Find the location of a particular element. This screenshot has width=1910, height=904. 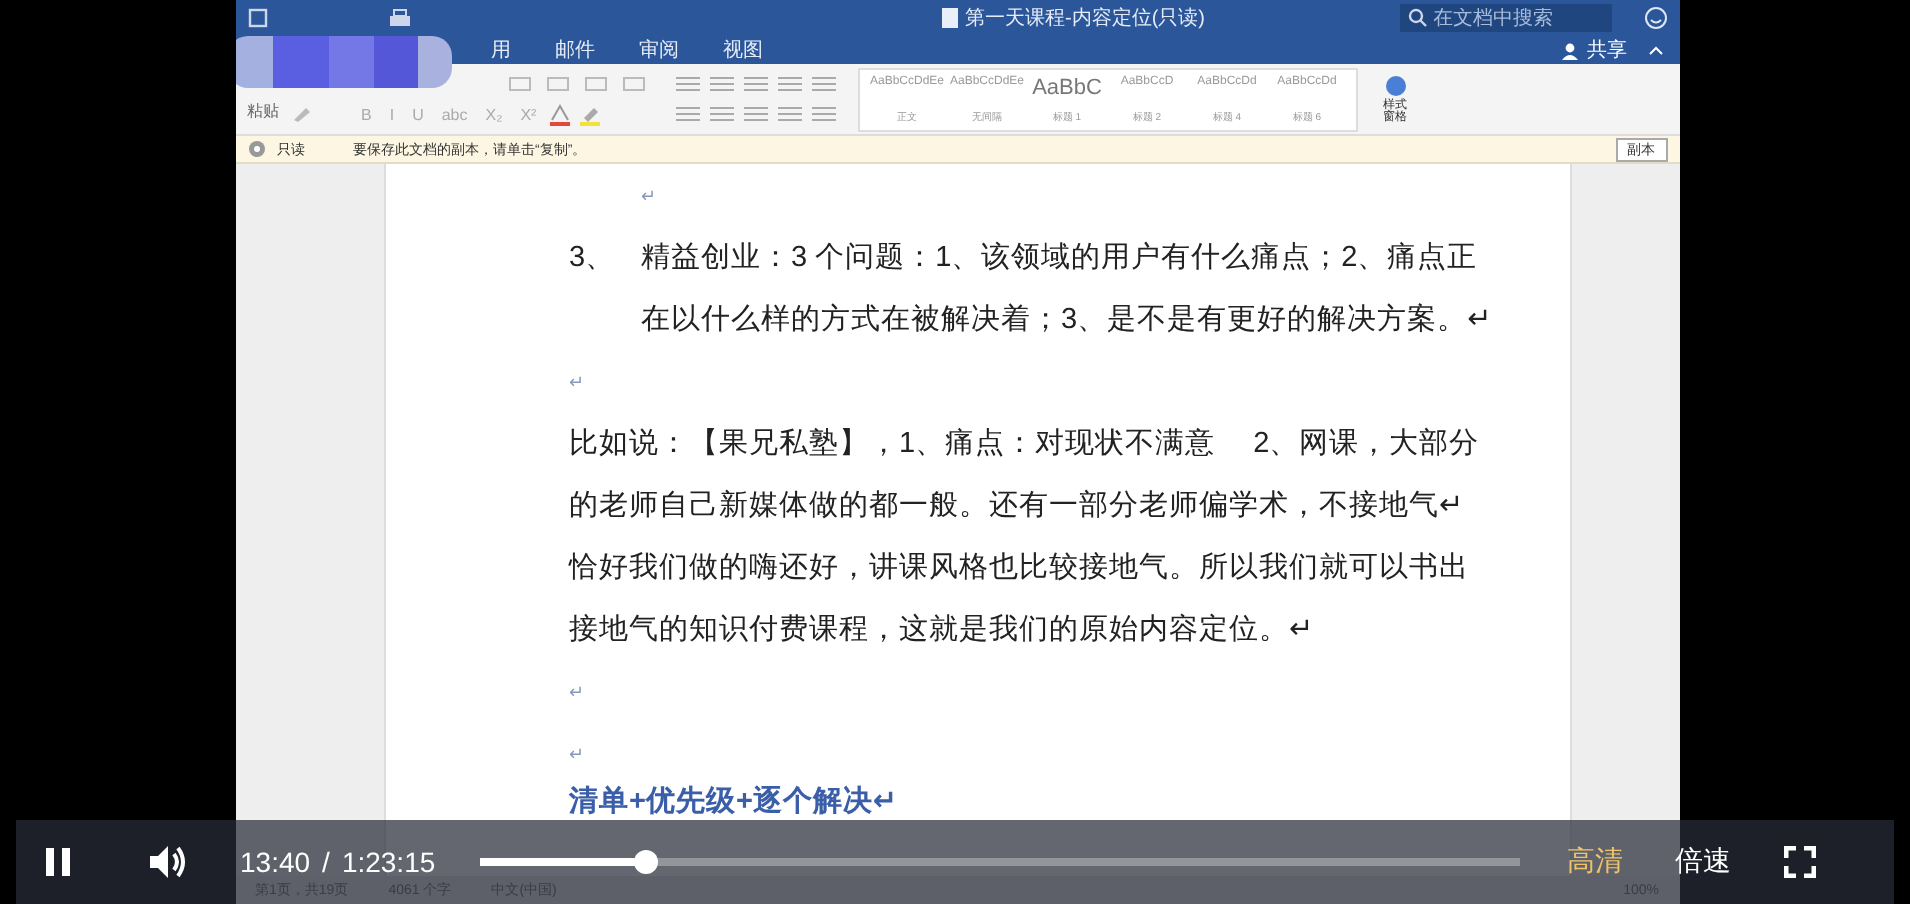

styles-pane-icon is located at coordinates (1395, 85).